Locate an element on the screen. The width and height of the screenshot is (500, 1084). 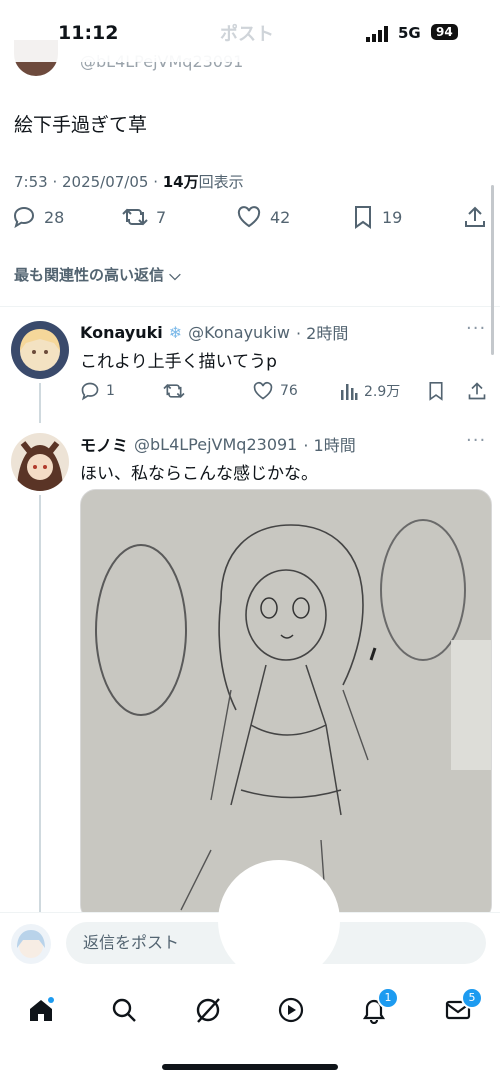
analytics-icon is located at coordinates (349, 392).